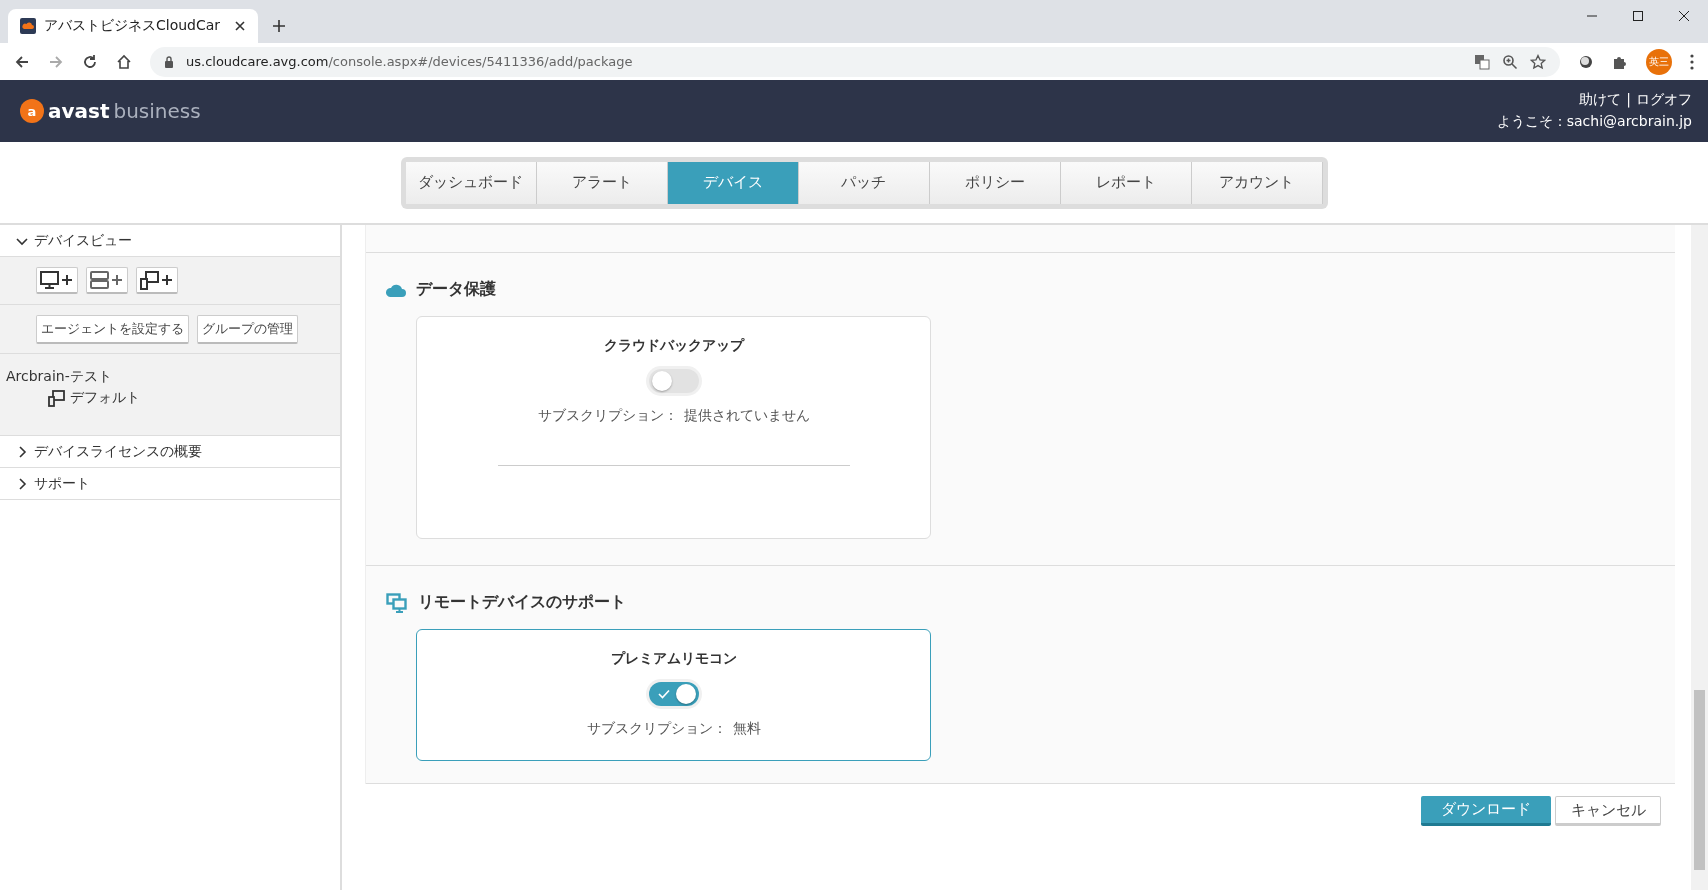 The height and width of the screenshot is (890, 1708). Describe the element at coordinates (456, 289) in the screenshot. I see `section-title: データ保護` at that location.